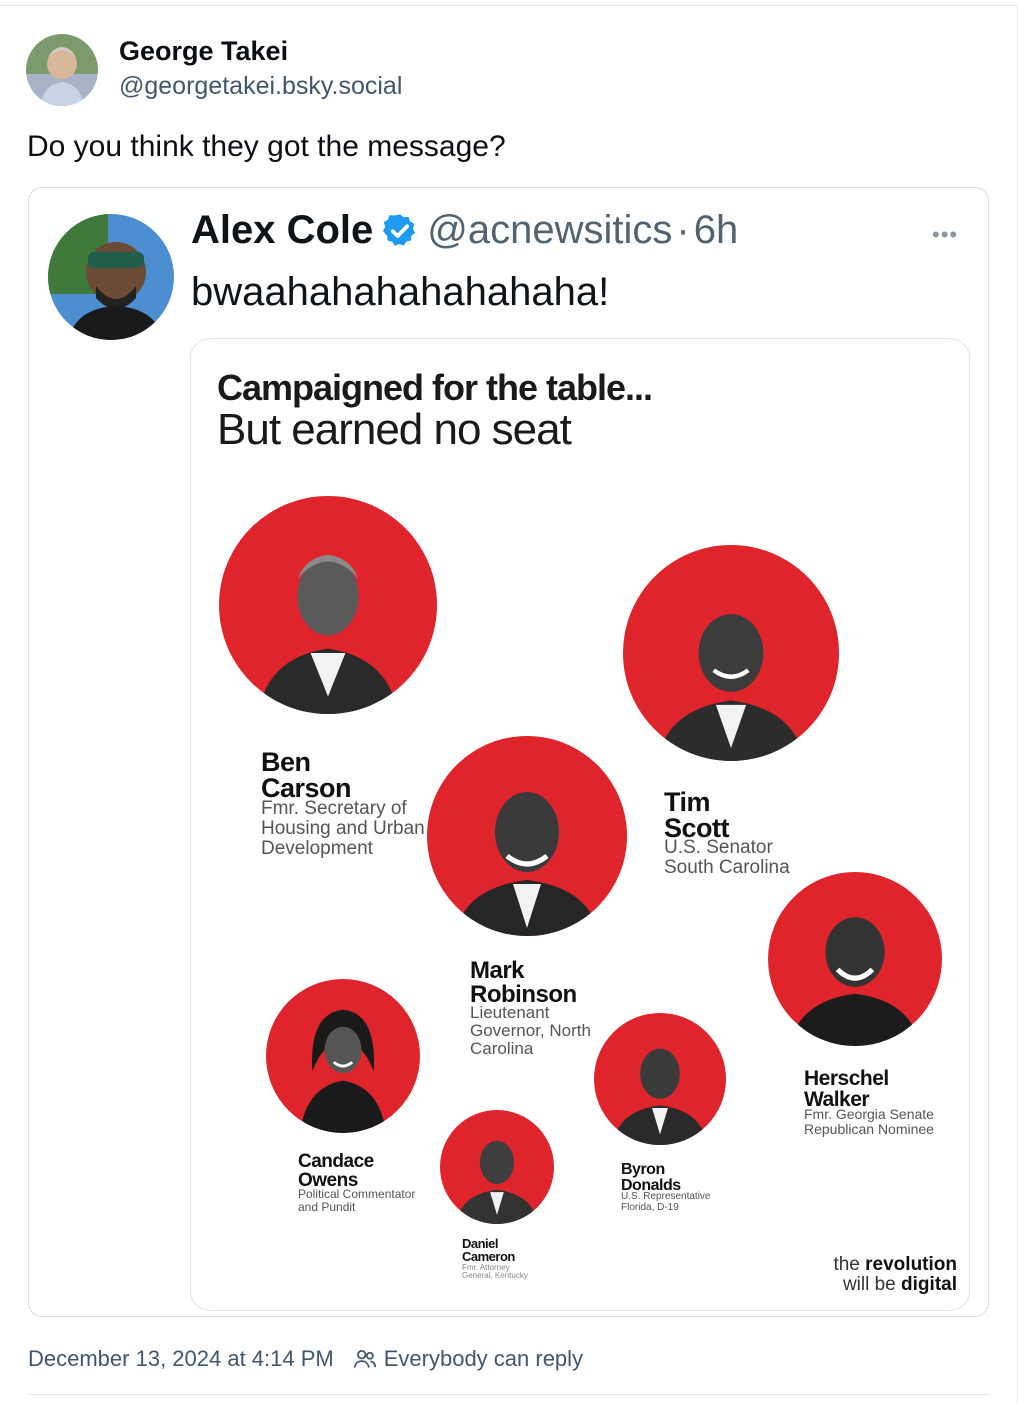  I want to click on first-name: Tim, so click(687, 802).